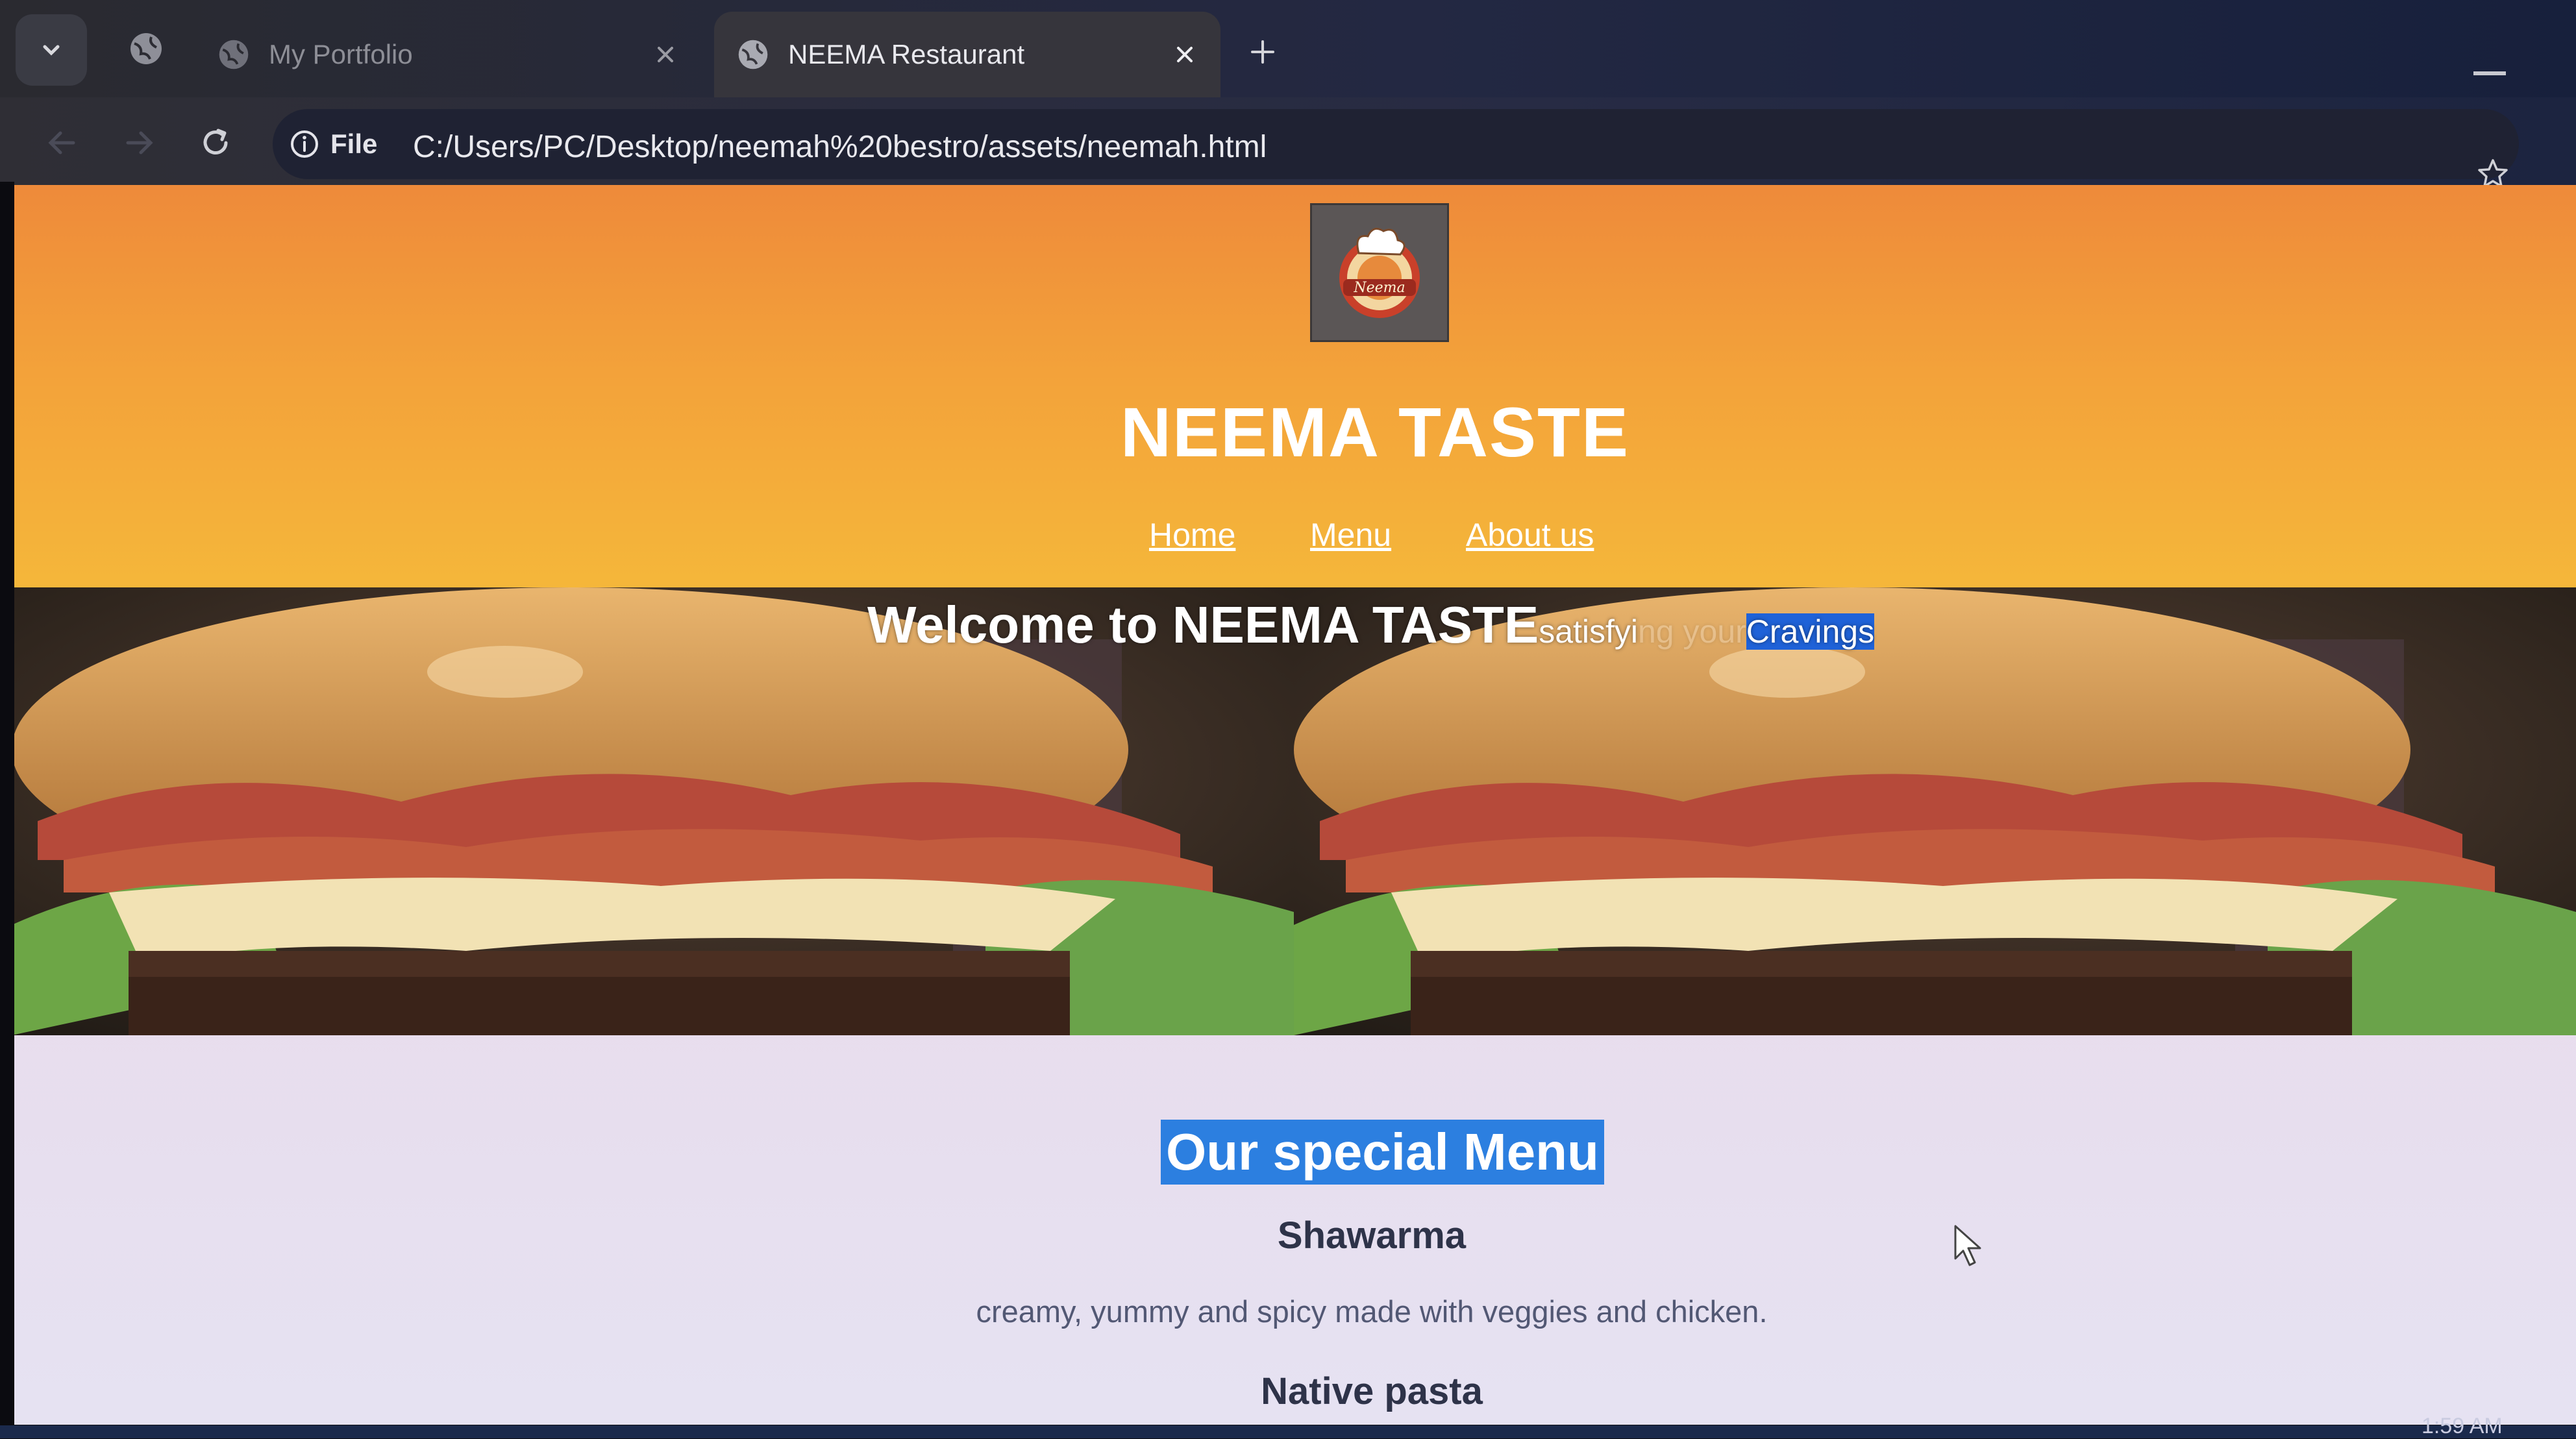 The height and width of the screenshot is (1439, 2576). I want to click on taskbar, so click(1288, 1431).